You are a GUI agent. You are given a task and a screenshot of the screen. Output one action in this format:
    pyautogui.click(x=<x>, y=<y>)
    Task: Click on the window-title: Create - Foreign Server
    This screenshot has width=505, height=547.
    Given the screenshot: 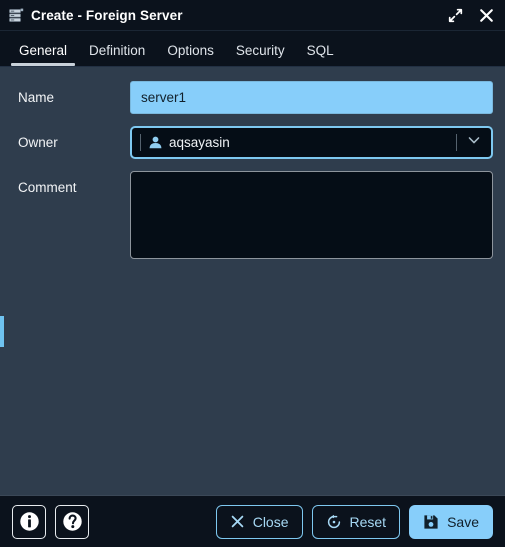 What is the action you would take?
    pyautogui.click(x=107, y=15)
    